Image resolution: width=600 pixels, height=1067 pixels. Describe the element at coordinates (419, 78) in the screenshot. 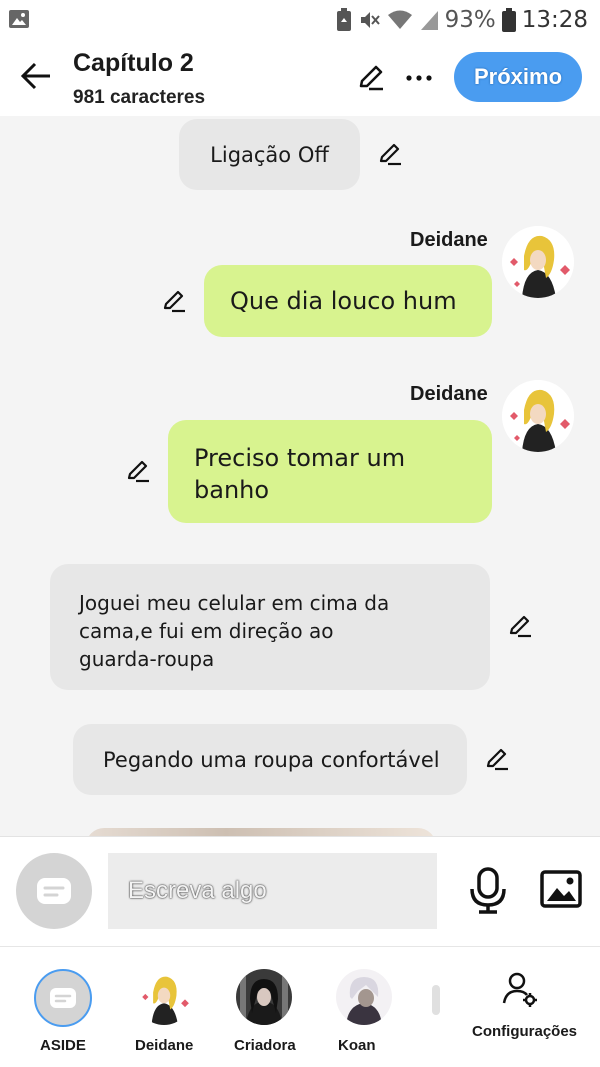

I see `more-options-icon` at that location.